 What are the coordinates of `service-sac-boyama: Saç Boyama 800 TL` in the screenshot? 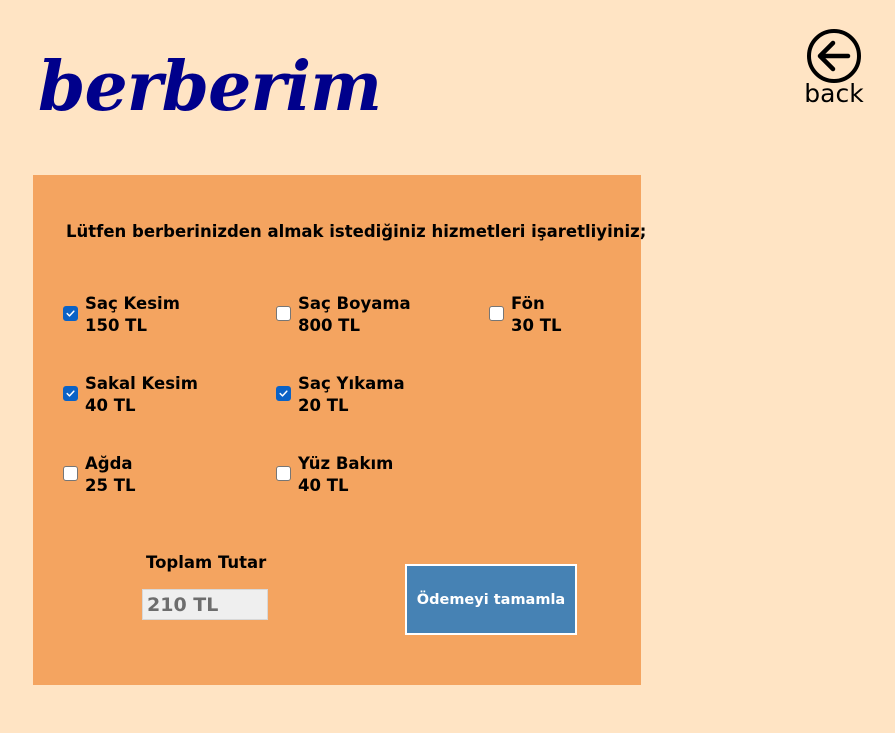 It's located at (371, 315).